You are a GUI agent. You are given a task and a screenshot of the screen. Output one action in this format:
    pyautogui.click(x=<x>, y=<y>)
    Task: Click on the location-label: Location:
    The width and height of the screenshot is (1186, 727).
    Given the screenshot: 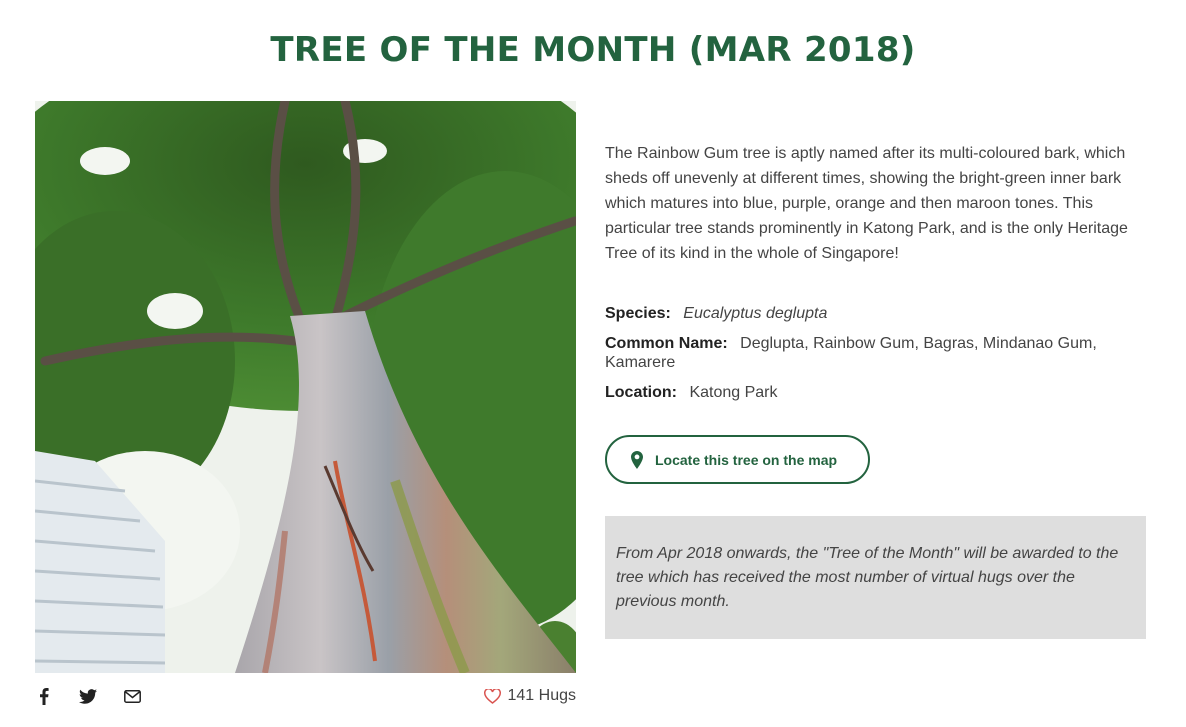 What is the action you would take?
    pyautogui.click(x=641, y=392)
    